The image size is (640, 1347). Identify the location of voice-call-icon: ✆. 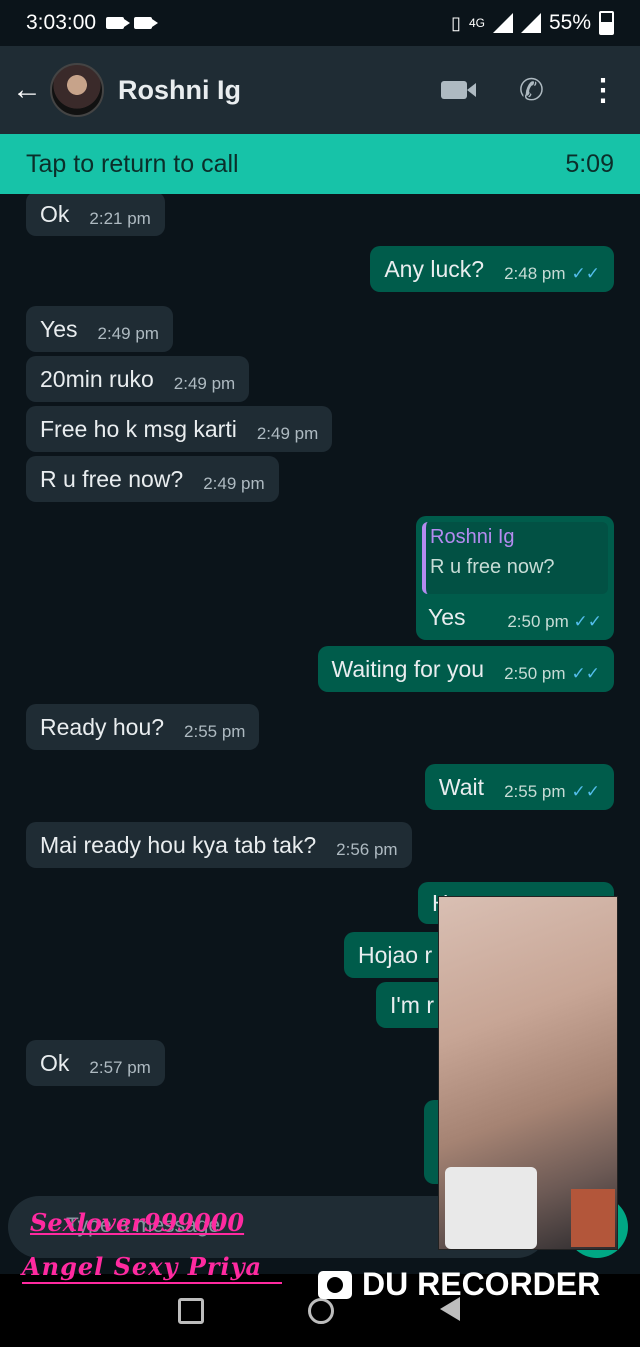
(531, 90).